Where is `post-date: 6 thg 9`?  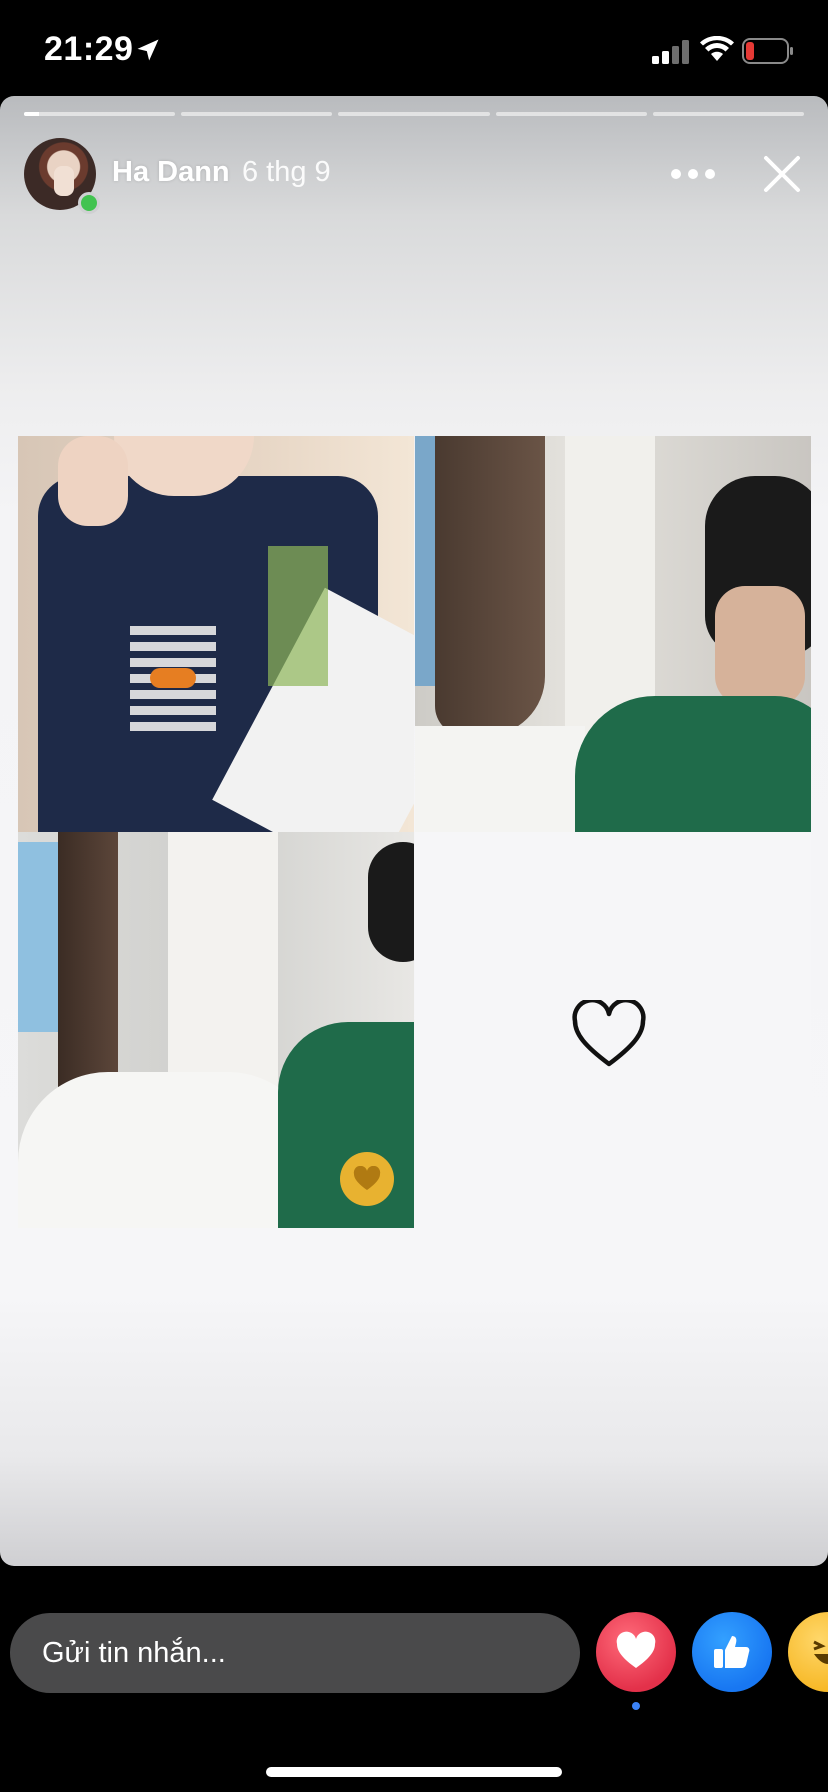
post-date: 6 thg 9 is located at coordinates (286, 172).